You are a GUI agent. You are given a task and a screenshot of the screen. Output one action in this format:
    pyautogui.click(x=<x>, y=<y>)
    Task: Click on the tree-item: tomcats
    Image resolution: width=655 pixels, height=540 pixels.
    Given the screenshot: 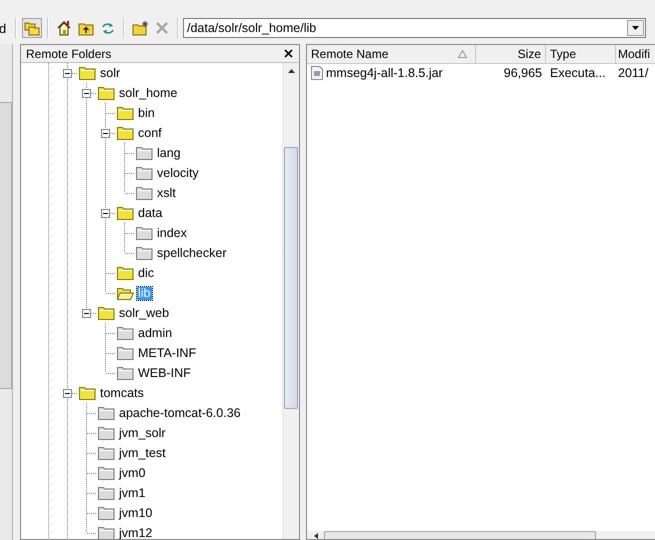 What is the action you would take?
    pyautogui.click(x=122, y=393)
    